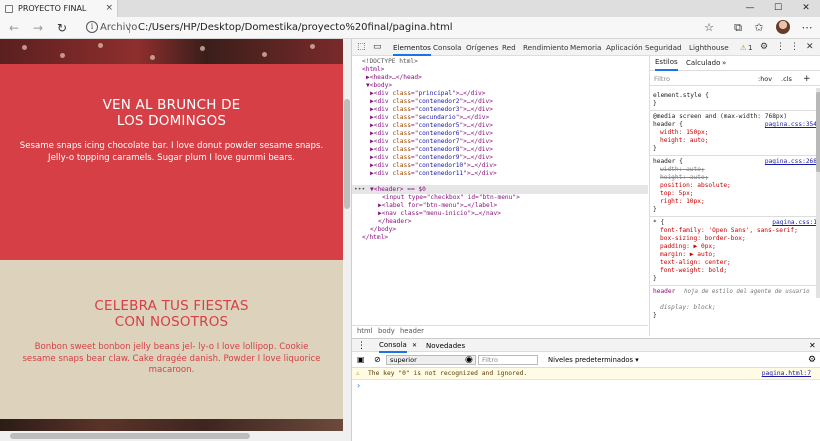  I want to click on html-close-node: </html>, so click(375, 238).